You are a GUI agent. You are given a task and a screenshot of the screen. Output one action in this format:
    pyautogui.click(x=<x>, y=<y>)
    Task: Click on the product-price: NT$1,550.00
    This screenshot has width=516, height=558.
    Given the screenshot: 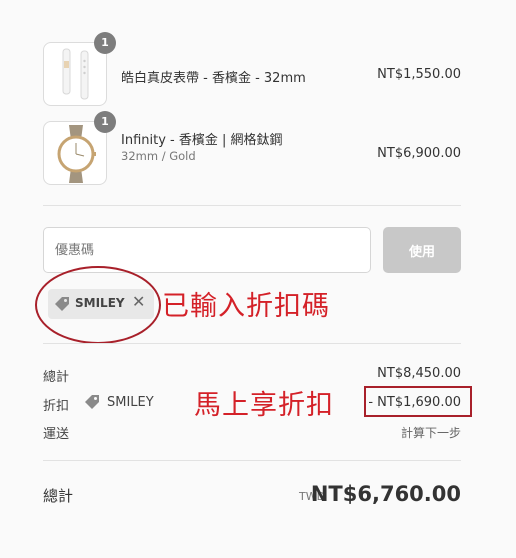 What is the action you would take?
    pyautogui.click(x=419, y=74)
    